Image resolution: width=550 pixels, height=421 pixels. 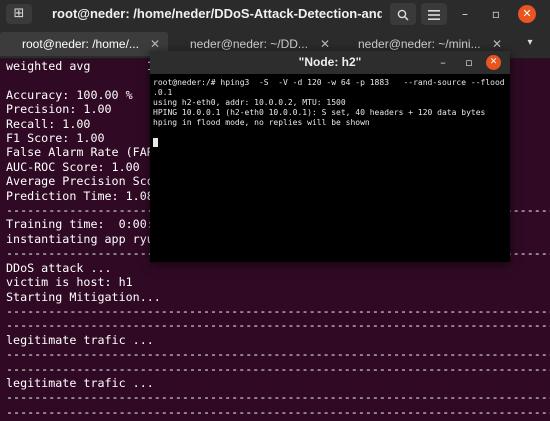 I want to click on tab-list-dropdown-icon: ▾, so click(x=530, y=43).